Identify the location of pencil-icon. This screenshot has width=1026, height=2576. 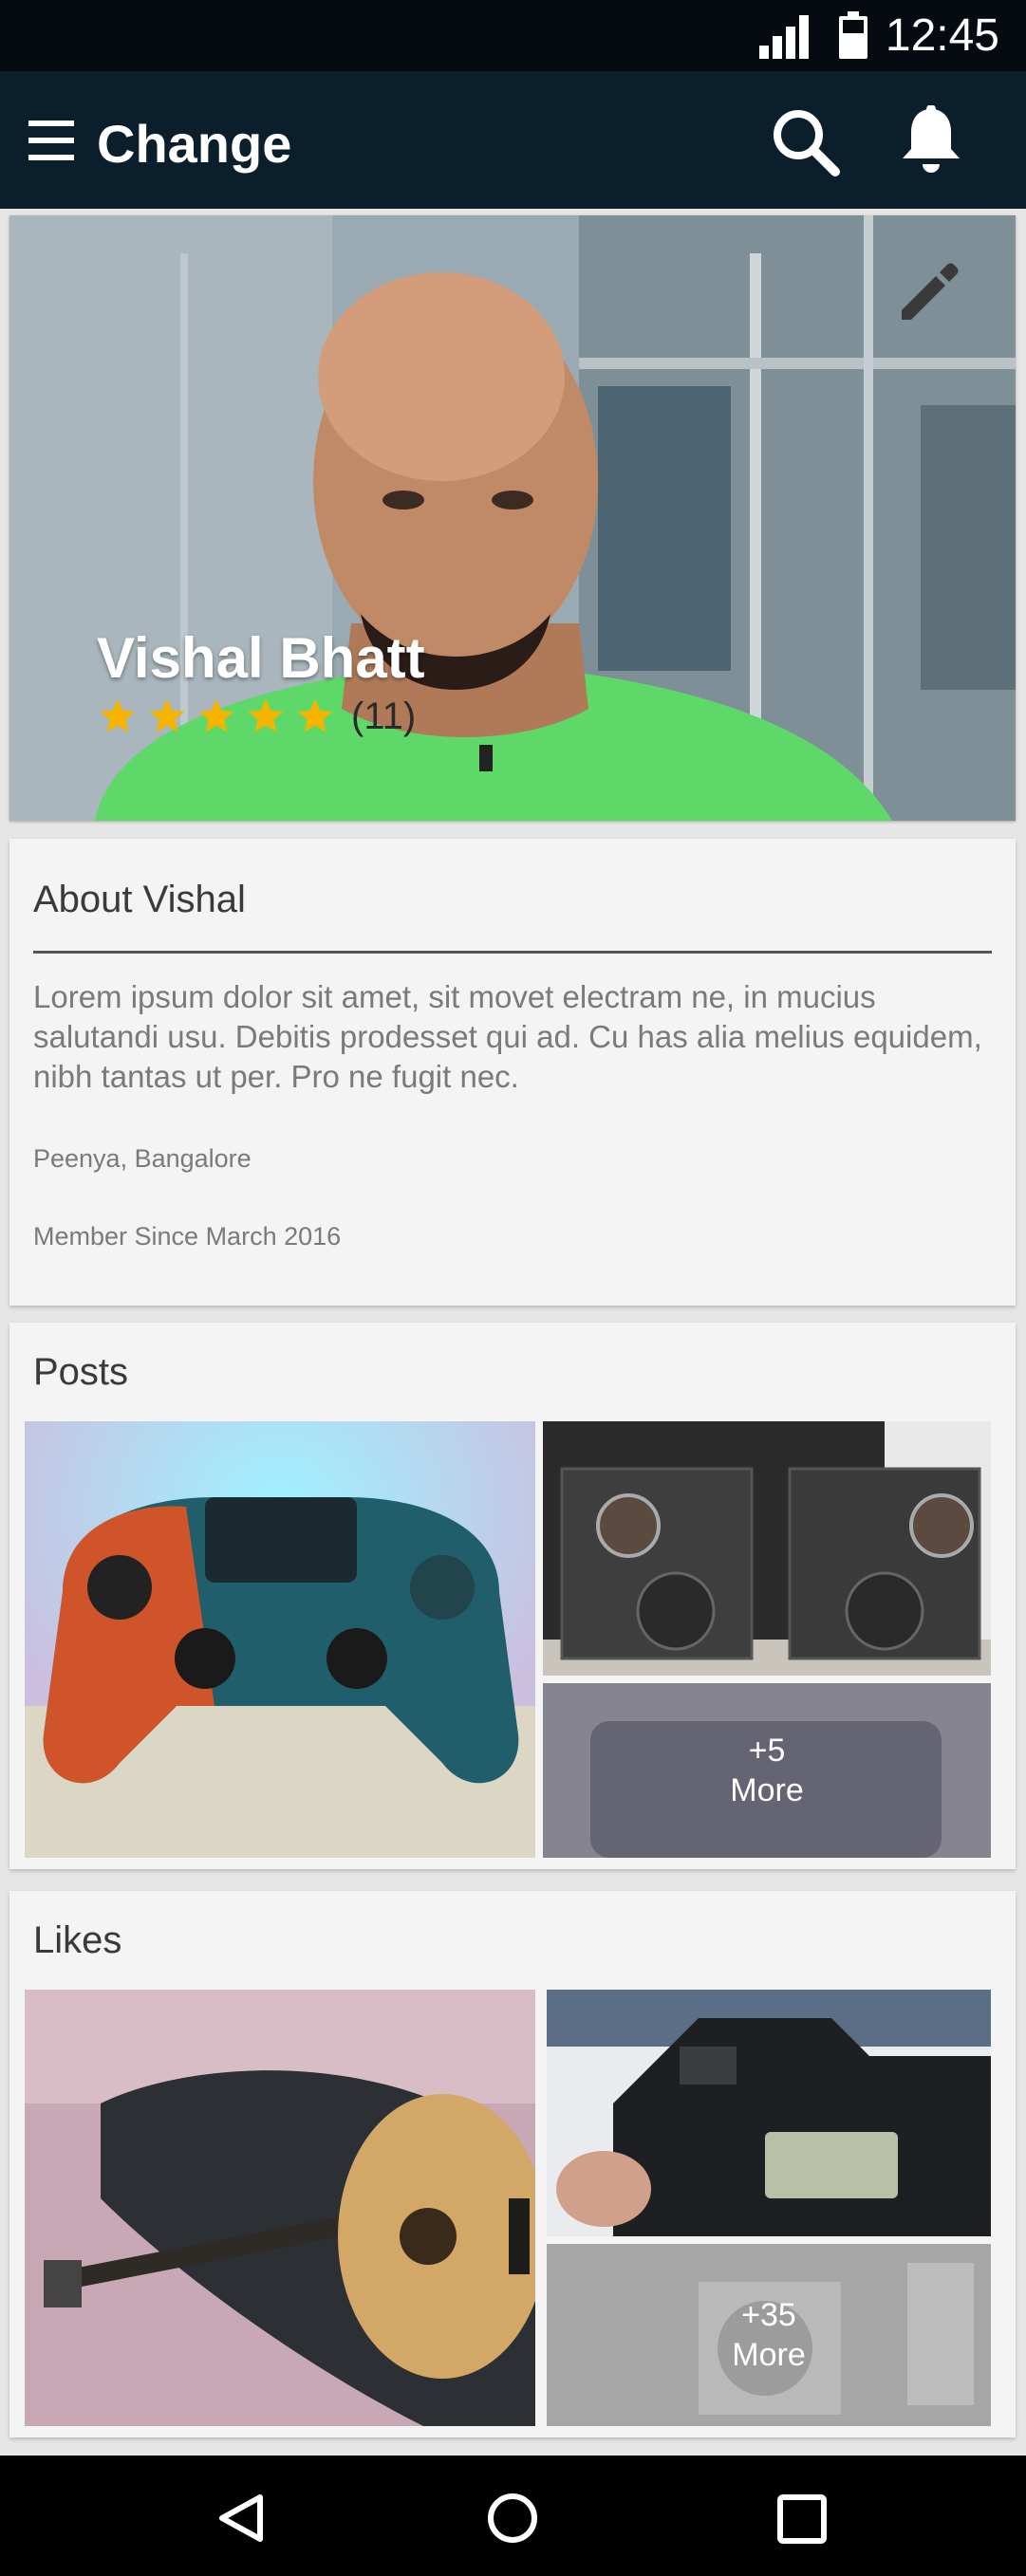
(929, 292).